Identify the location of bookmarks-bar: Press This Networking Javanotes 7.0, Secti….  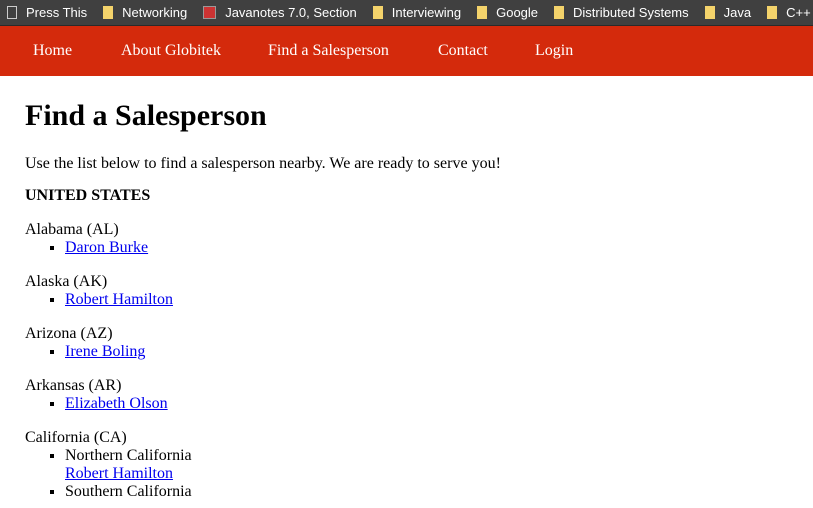
(406, 13).